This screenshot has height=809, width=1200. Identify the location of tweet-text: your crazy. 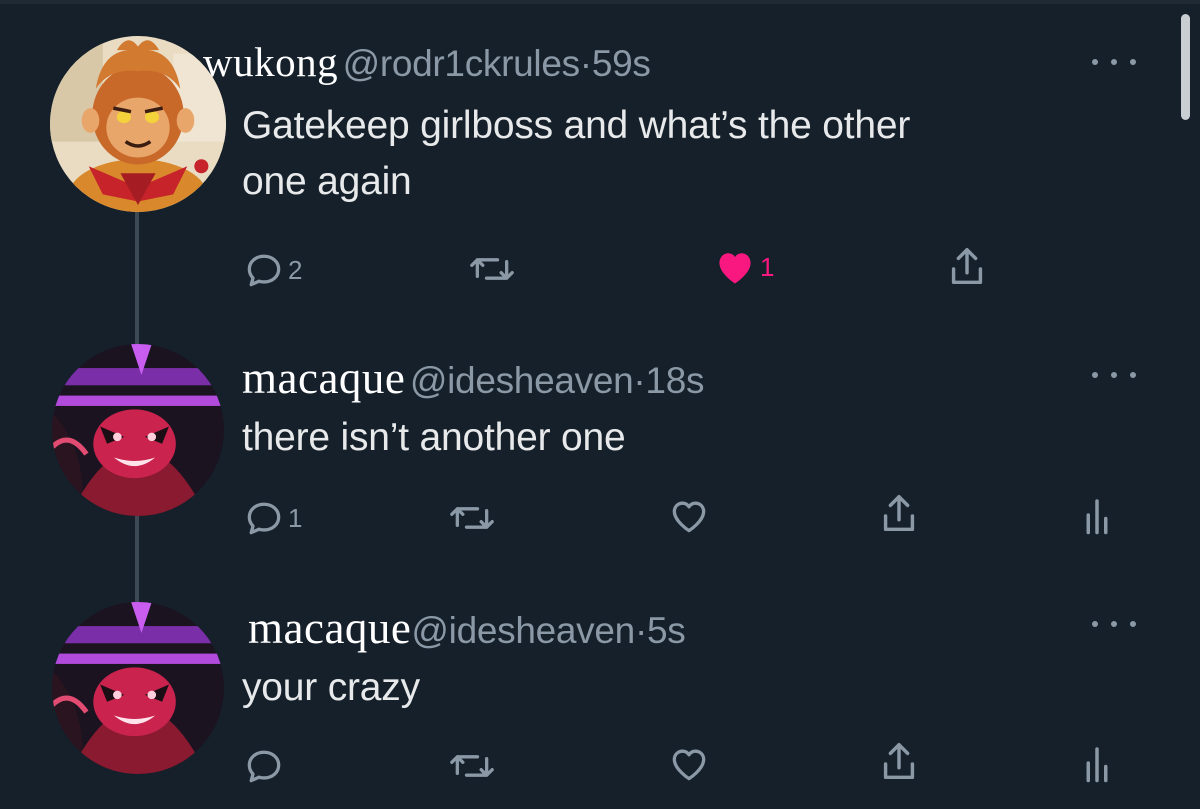
(331, 688).